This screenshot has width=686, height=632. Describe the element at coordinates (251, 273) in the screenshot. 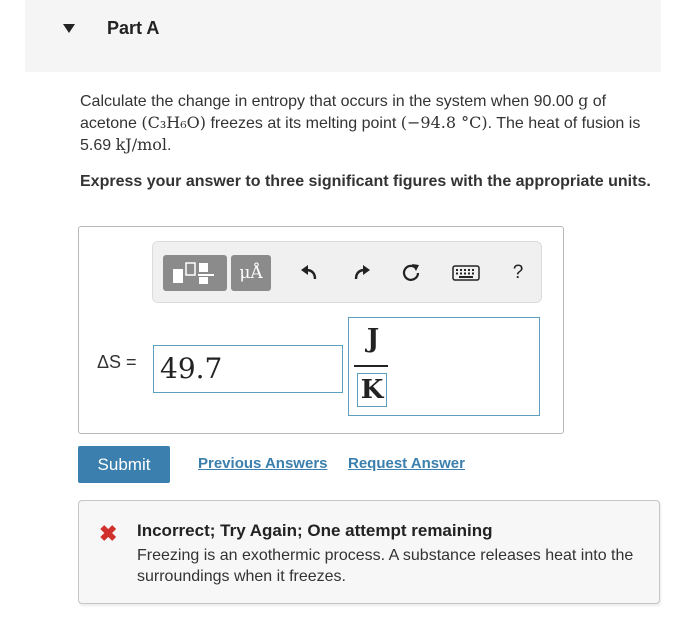

I see `units-button: μÅ` at that location.